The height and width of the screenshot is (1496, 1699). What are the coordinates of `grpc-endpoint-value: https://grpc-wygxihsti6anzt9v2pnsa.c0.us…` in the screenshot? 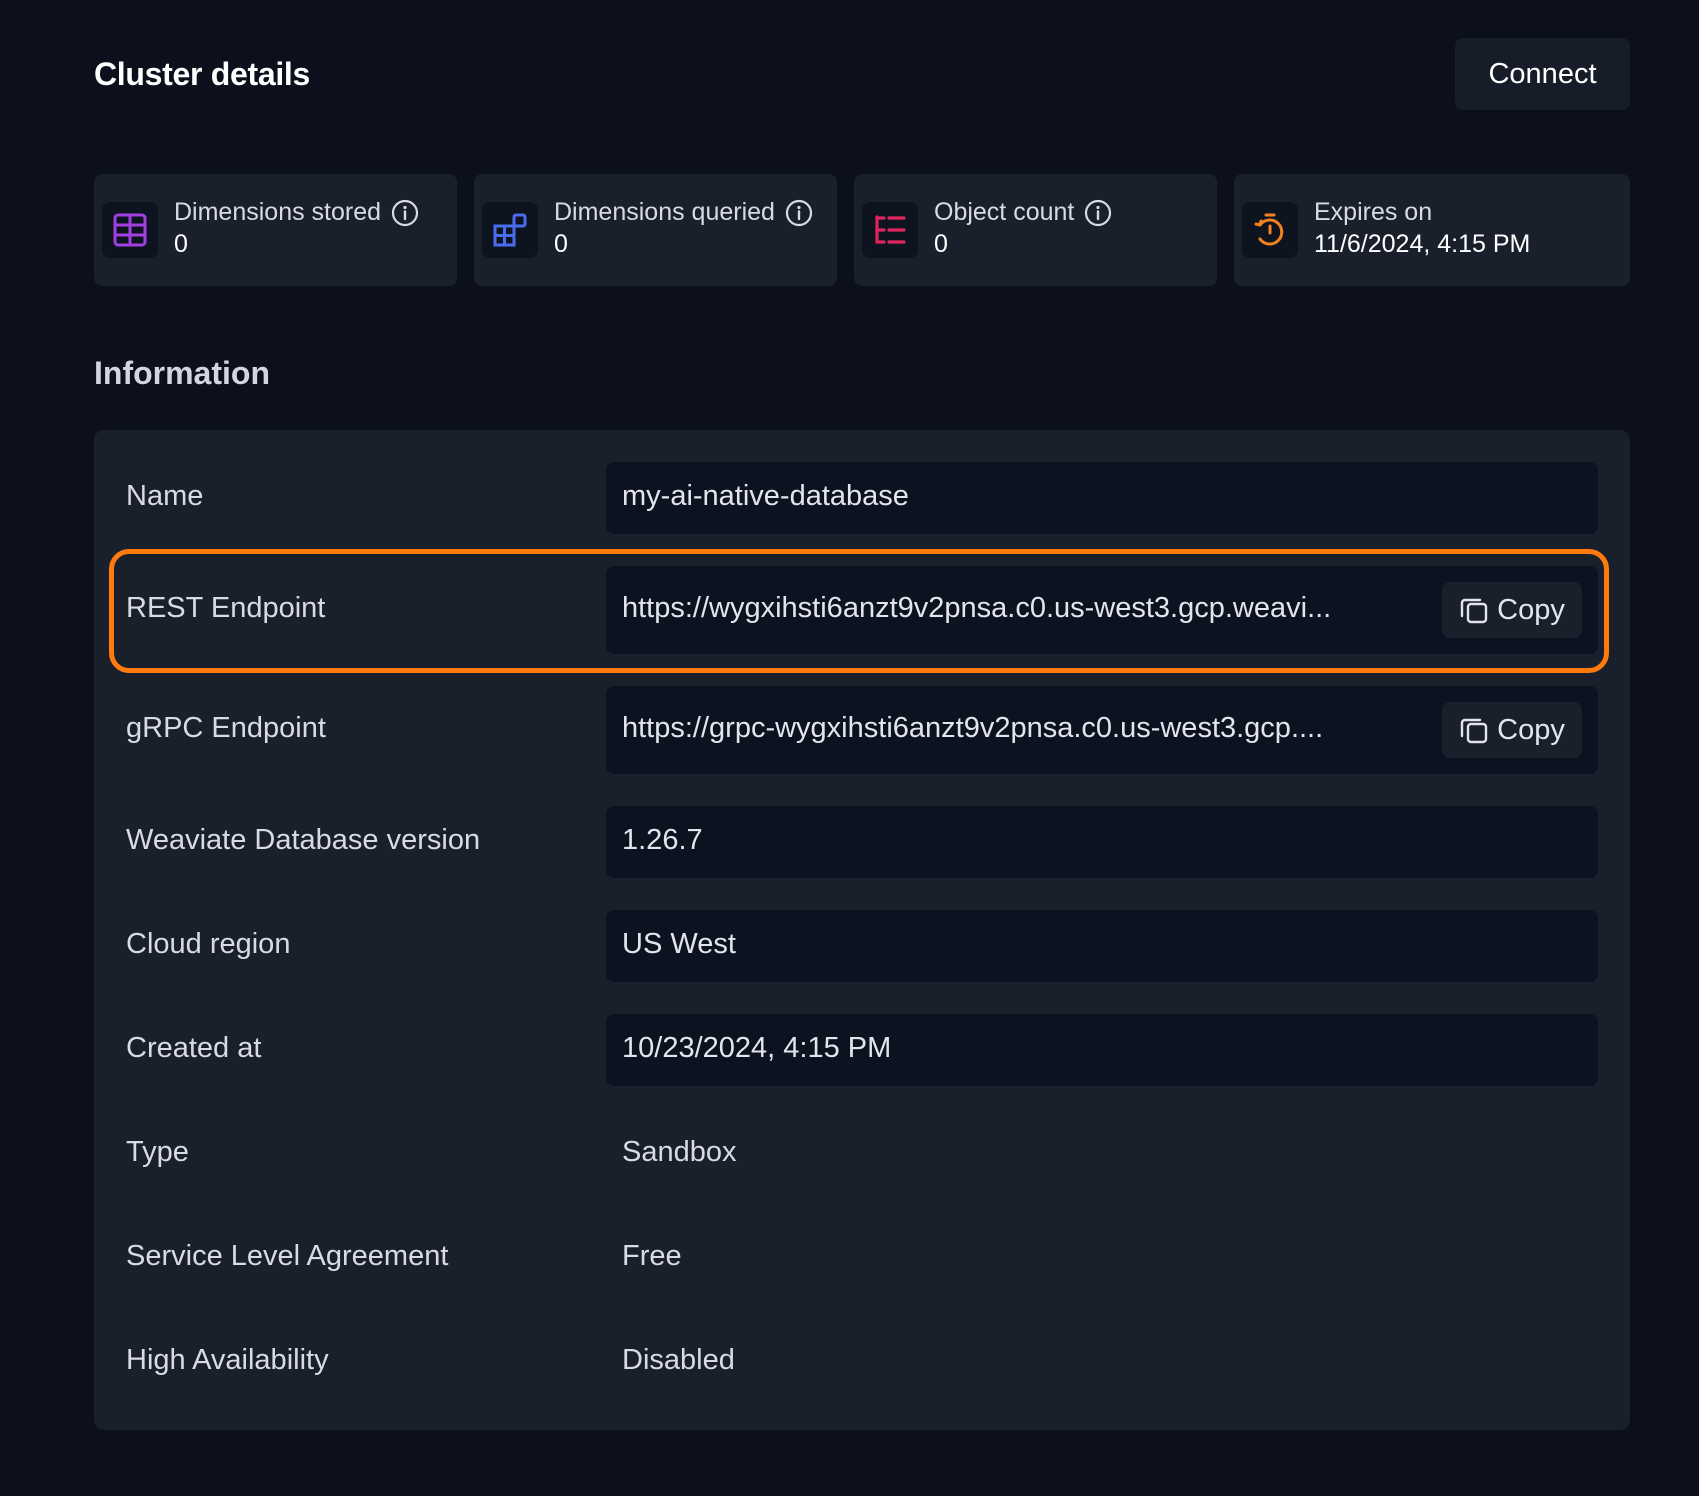 It's located at (973, 728).